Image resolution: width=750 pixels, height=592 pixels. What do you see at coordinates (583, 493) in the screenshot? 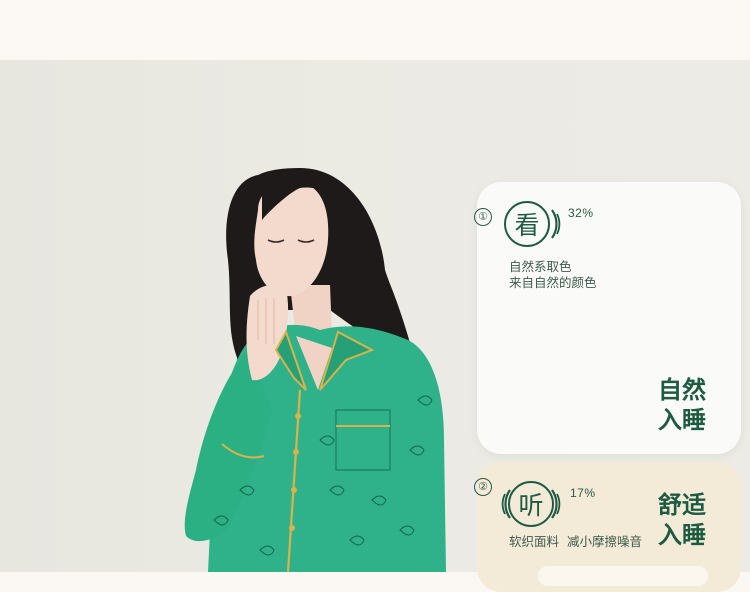
I see `percent-listen: 17%` at bounding box center [583, 493].